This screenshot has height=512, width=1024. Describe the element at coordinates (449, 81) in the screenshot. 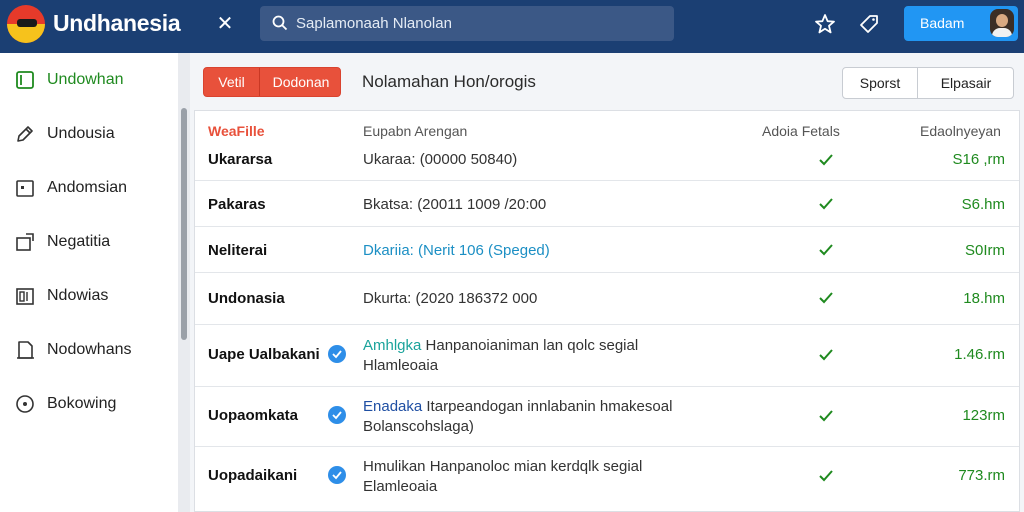

I see `page-title: Nolamahan Hon/orogis` at that location.